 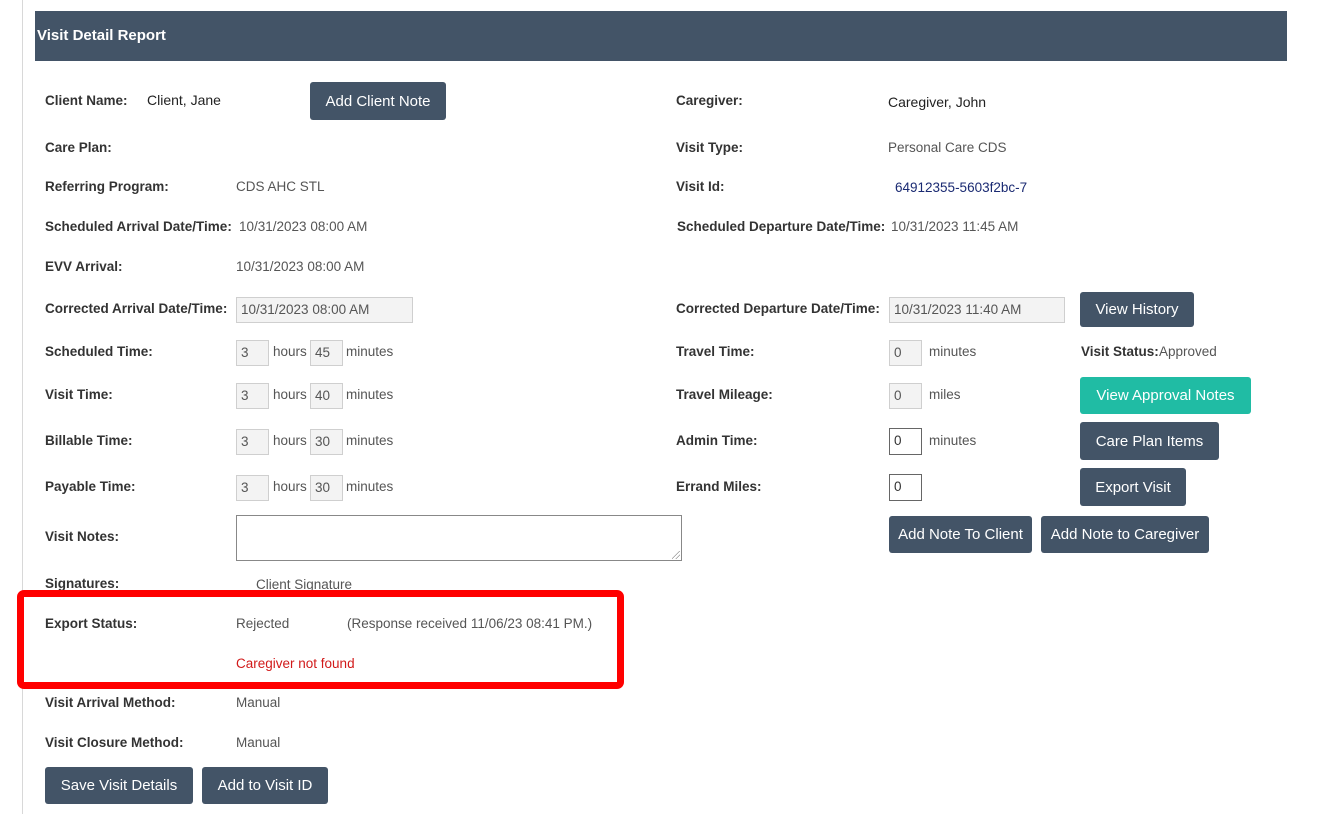 What do you see at coordinates (90, 486) in the screenshot?
I see `payable-time-label: Payable Time:` at bounding box center [90, 486].